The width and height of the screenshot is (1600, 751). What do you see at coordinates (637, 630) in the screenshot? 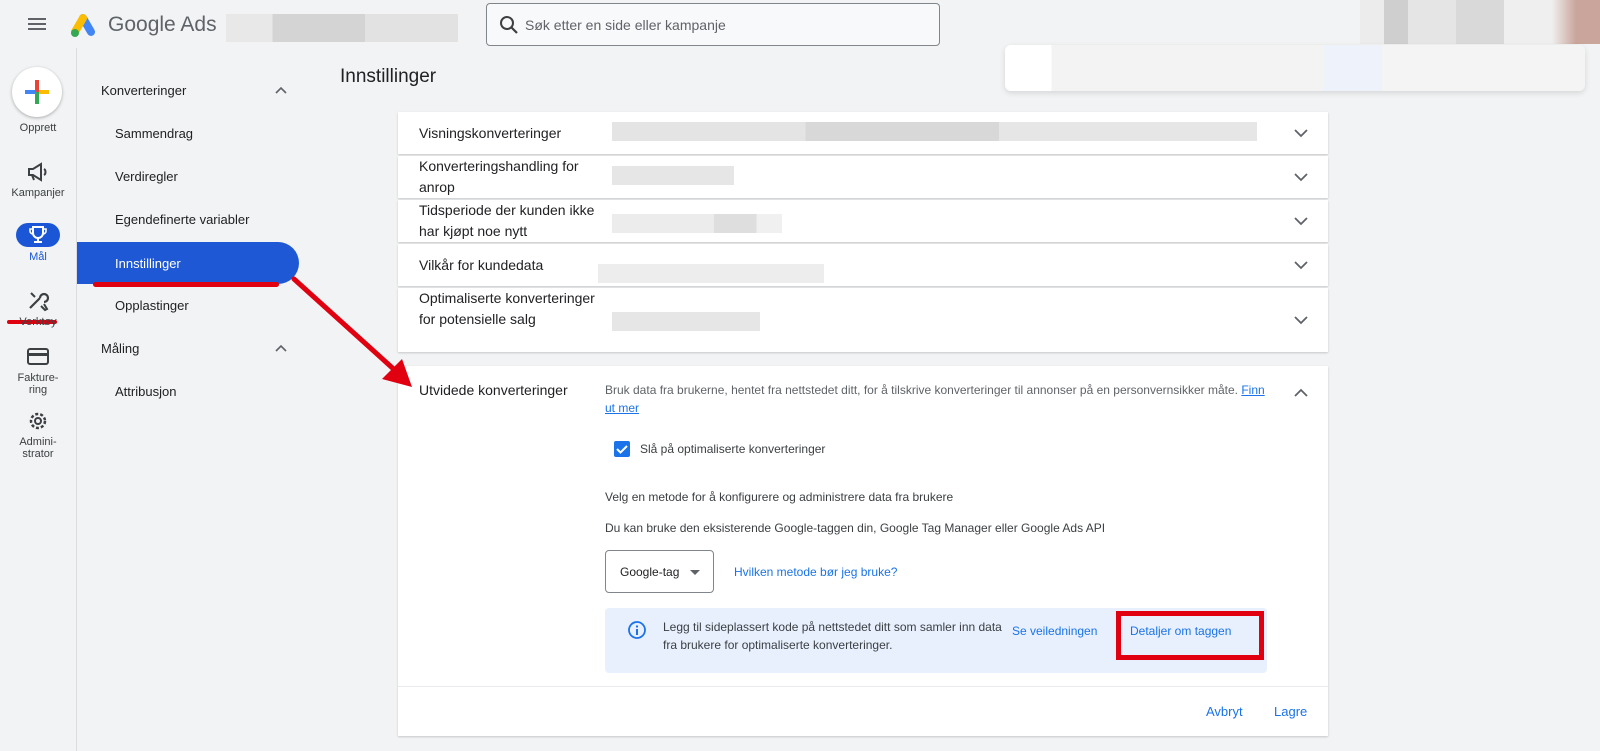
I see `info-icon` at bounding box center [637, 630].